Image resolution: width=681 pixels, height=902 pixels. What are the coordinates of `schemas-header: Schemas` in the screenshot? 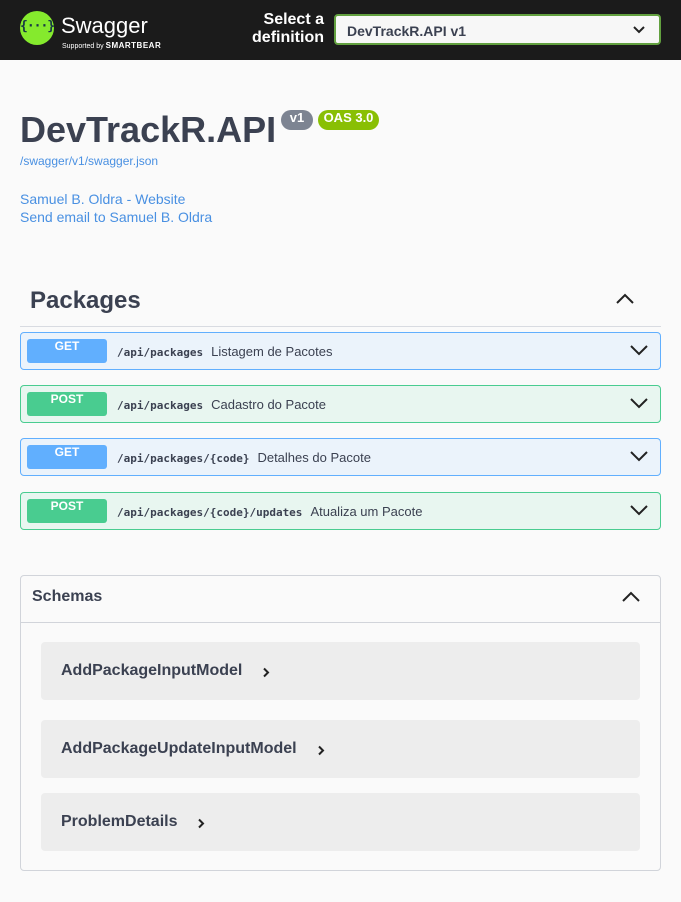 It's located at (340, 599).